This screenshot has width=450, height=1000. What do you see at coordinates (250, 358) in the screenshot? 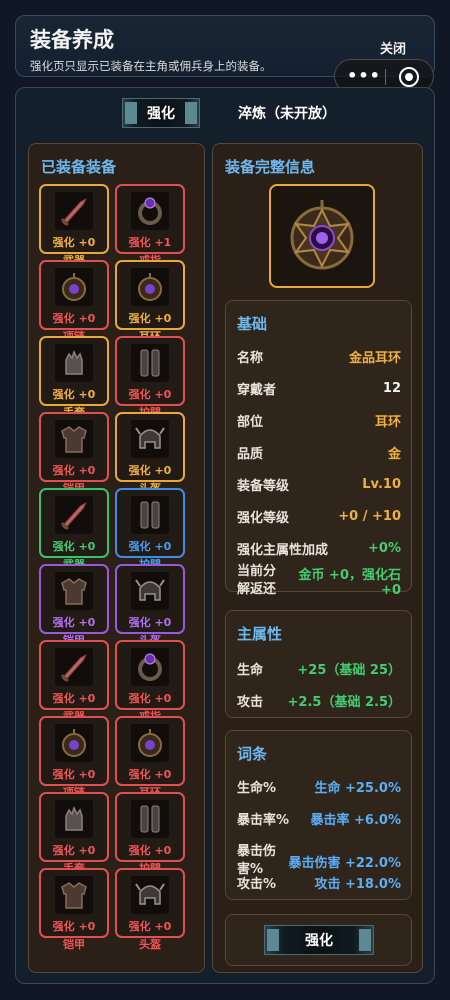
I see `info-key: 名称` at bounding box center [250, 358].